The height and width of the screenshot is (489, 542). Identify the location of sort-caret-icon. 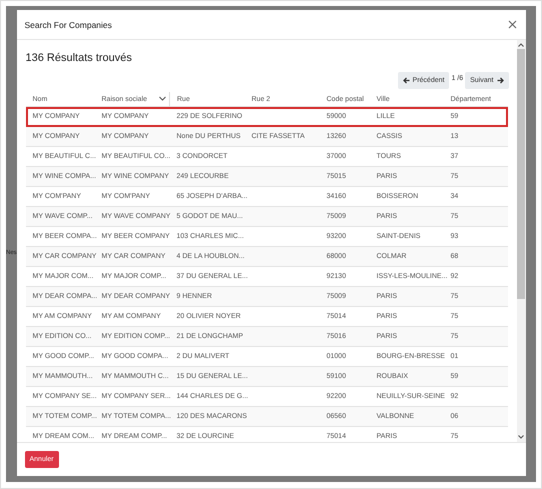
(162, 98).